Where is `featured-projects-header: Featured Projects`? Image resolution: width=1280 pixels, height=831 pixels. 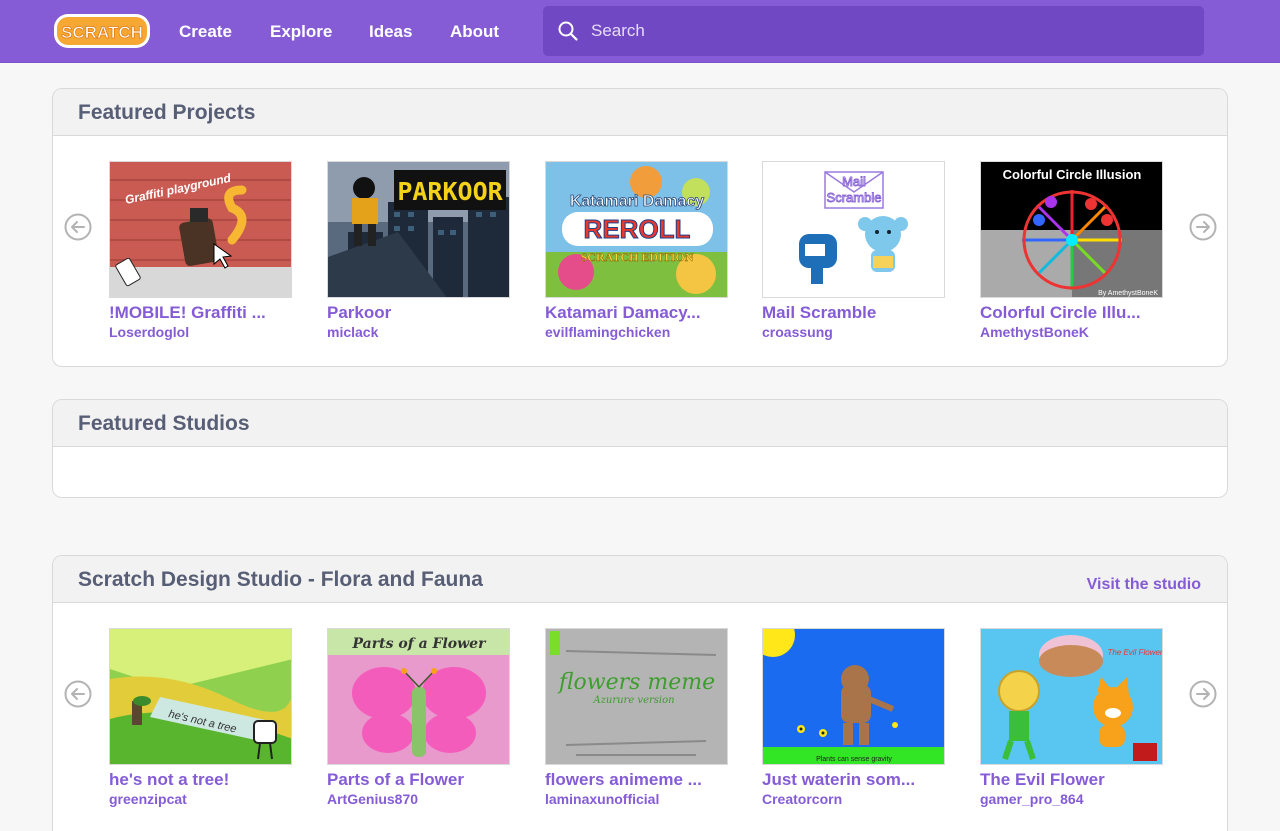 featured-projects-header: Featured Projects is located at coordinates (640, 112).